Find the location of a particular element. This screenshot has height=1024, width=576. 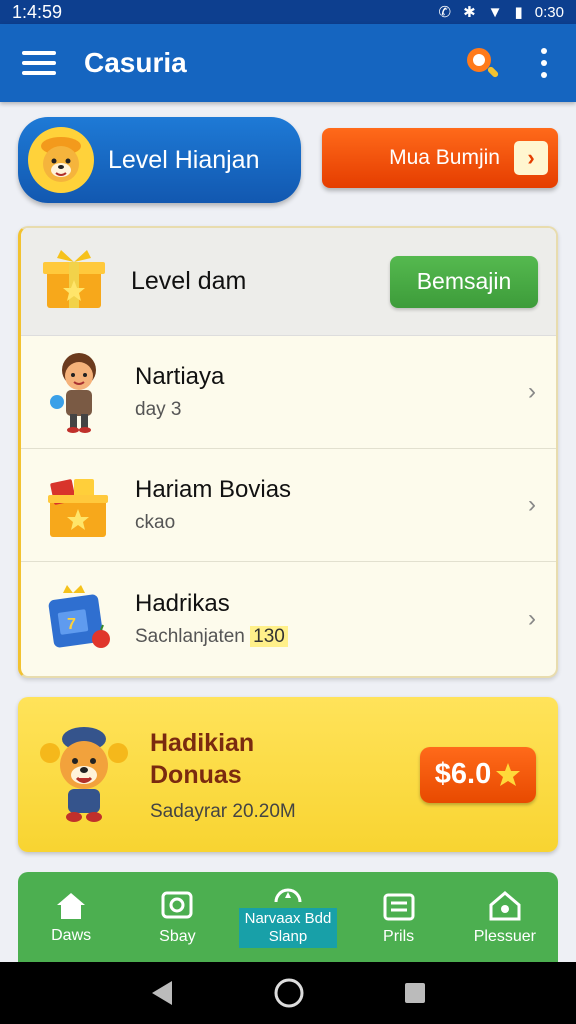

home-icon is located at coordinates (71, 906).